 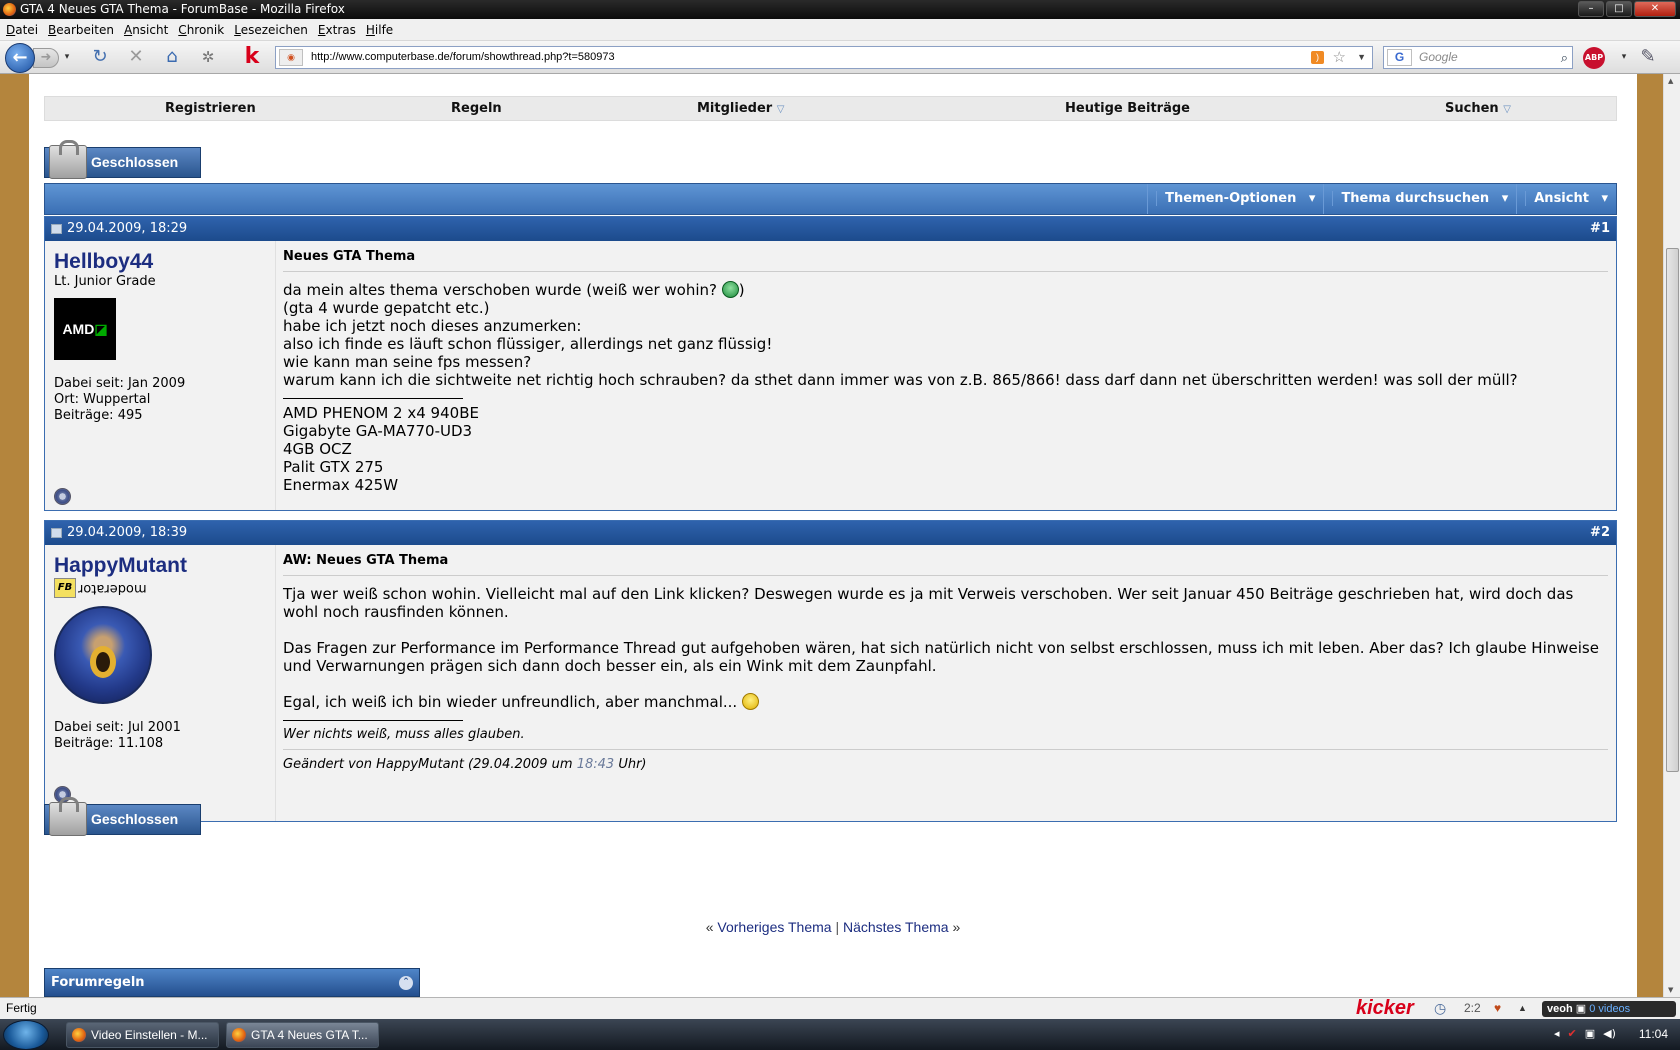 I want to click on forumbase-badge-icon: FB, so click(x=65, y=588).